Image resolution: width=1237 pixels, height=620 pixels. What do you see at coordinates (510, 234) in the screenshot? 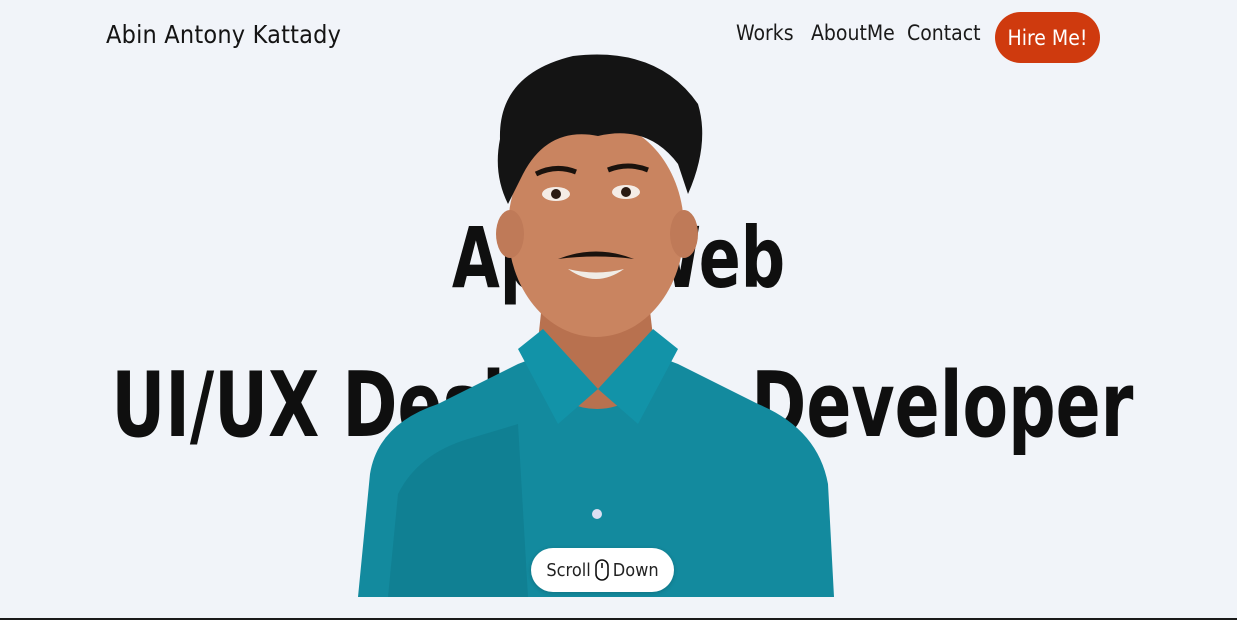
I see `ear-left` at bounding box center [510, 234].